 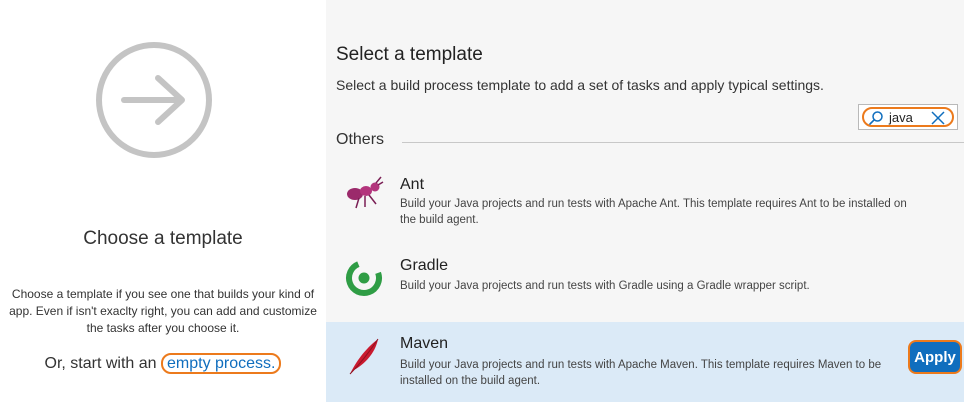 What do you see at coordinates (683, 142) in the screenshot?
I see `section-divider` at bounding box center [683, 142].